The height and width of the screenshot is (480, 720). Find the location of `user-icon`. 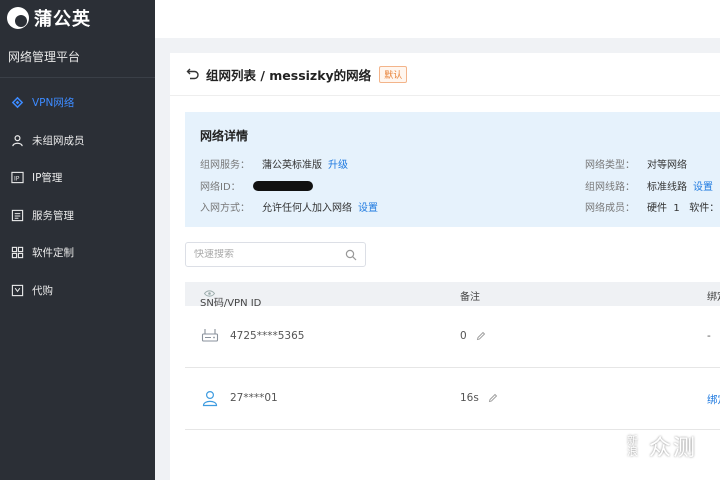

user-icon is located at coordinates (17, 140).